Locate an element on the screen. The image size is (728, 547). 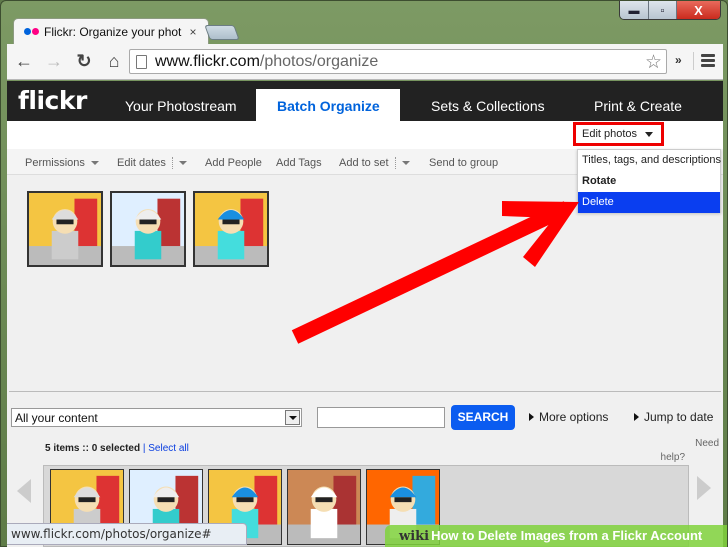
page-icon is located at coordinates (141, 61).